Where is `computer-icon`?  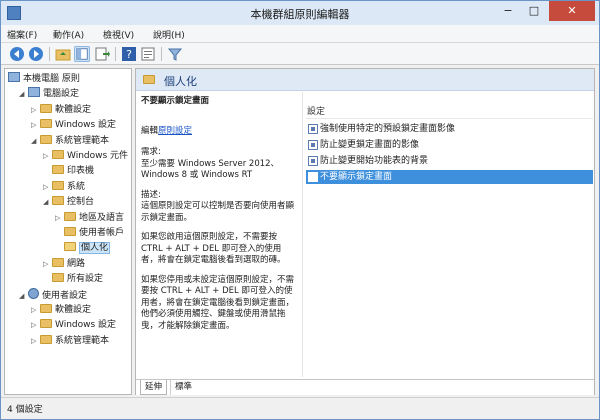 computer-icon is located at coordinates (34, 92).